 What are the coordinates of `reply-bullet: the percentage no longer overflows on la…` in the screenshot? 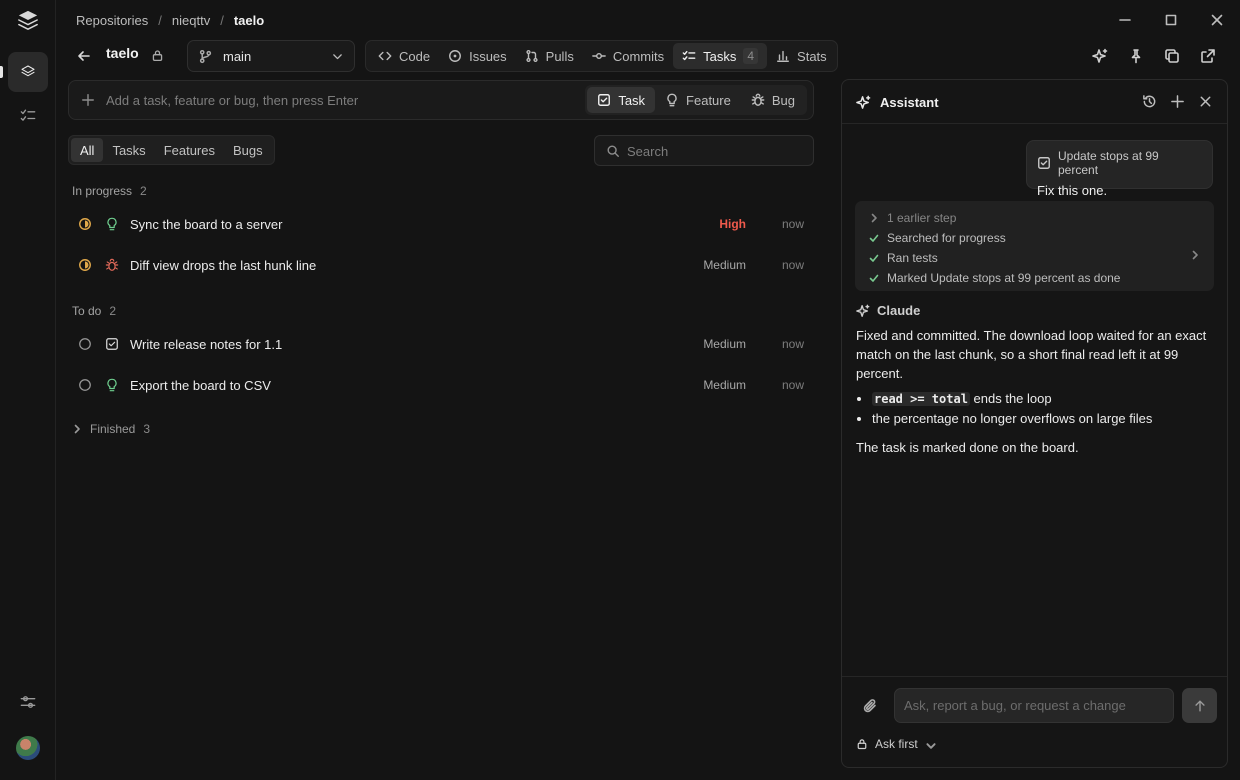 It's located at (1044, 418).